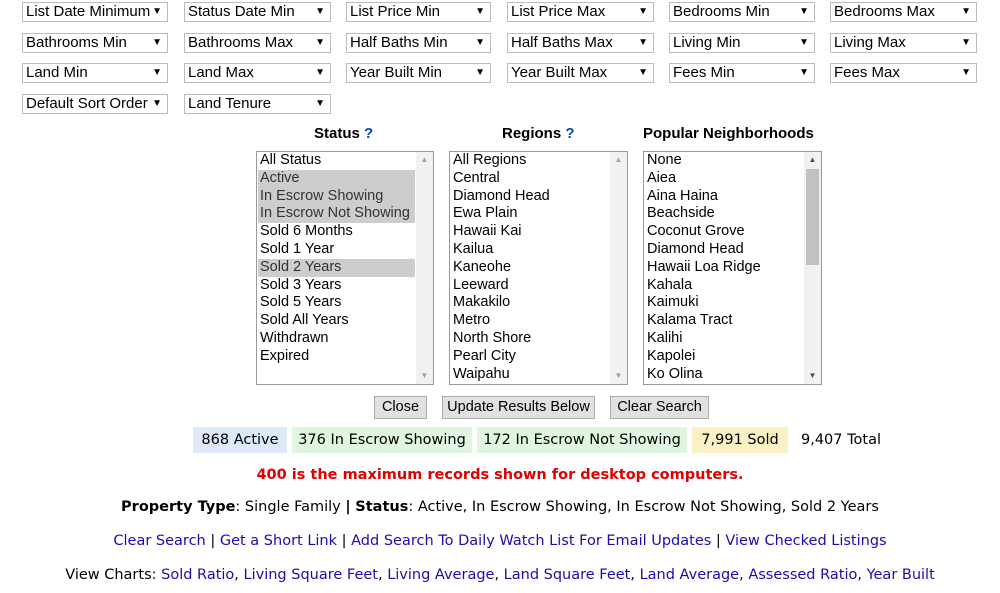 The image size is (1000, 593). What do you see at coordinates (95, 12) in the screenshot?
I see `filter-dropdown-list-date-minimum: List Date Minimum ▼` at bounding box center [95, 12].